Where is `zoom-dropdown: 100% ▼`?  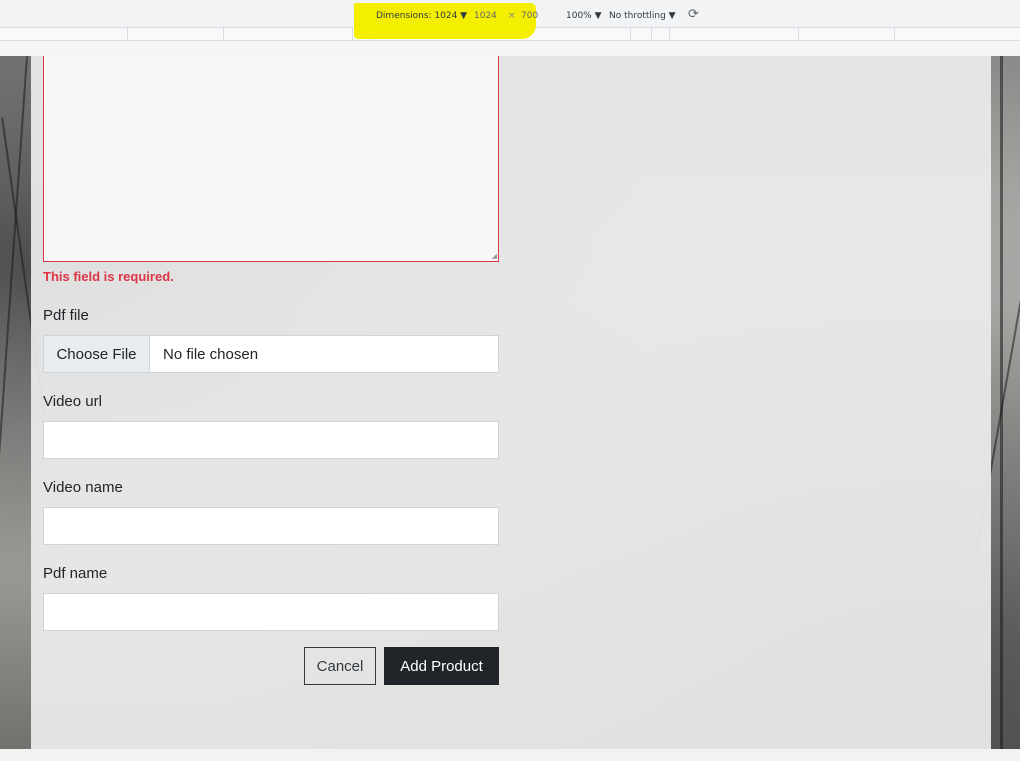 zoom-dropdown: 100% ▼ is located at coordinates (584, 16).